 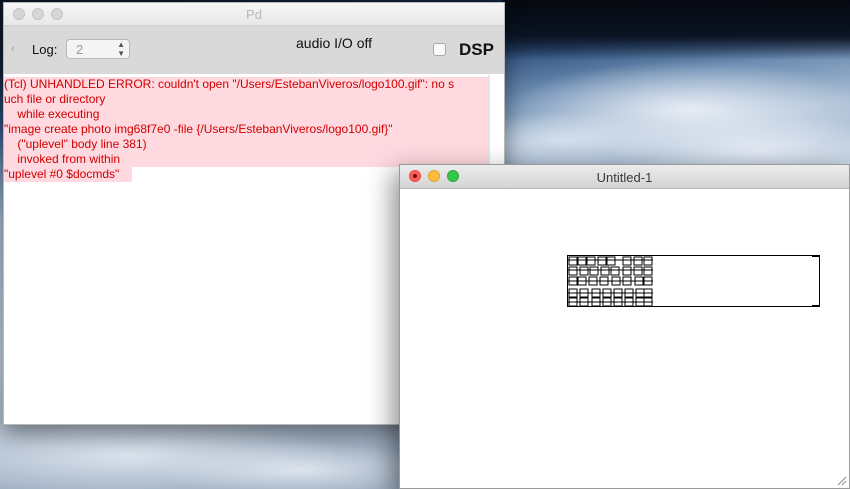 I want to click on dsp-label: DSP, so click(x=476, y=50).